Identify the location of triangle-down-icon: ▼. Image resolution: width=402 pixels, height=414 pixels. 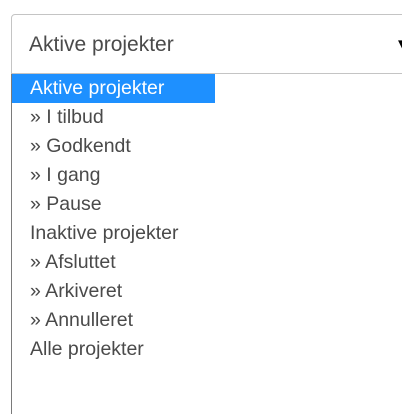
(398, 45).